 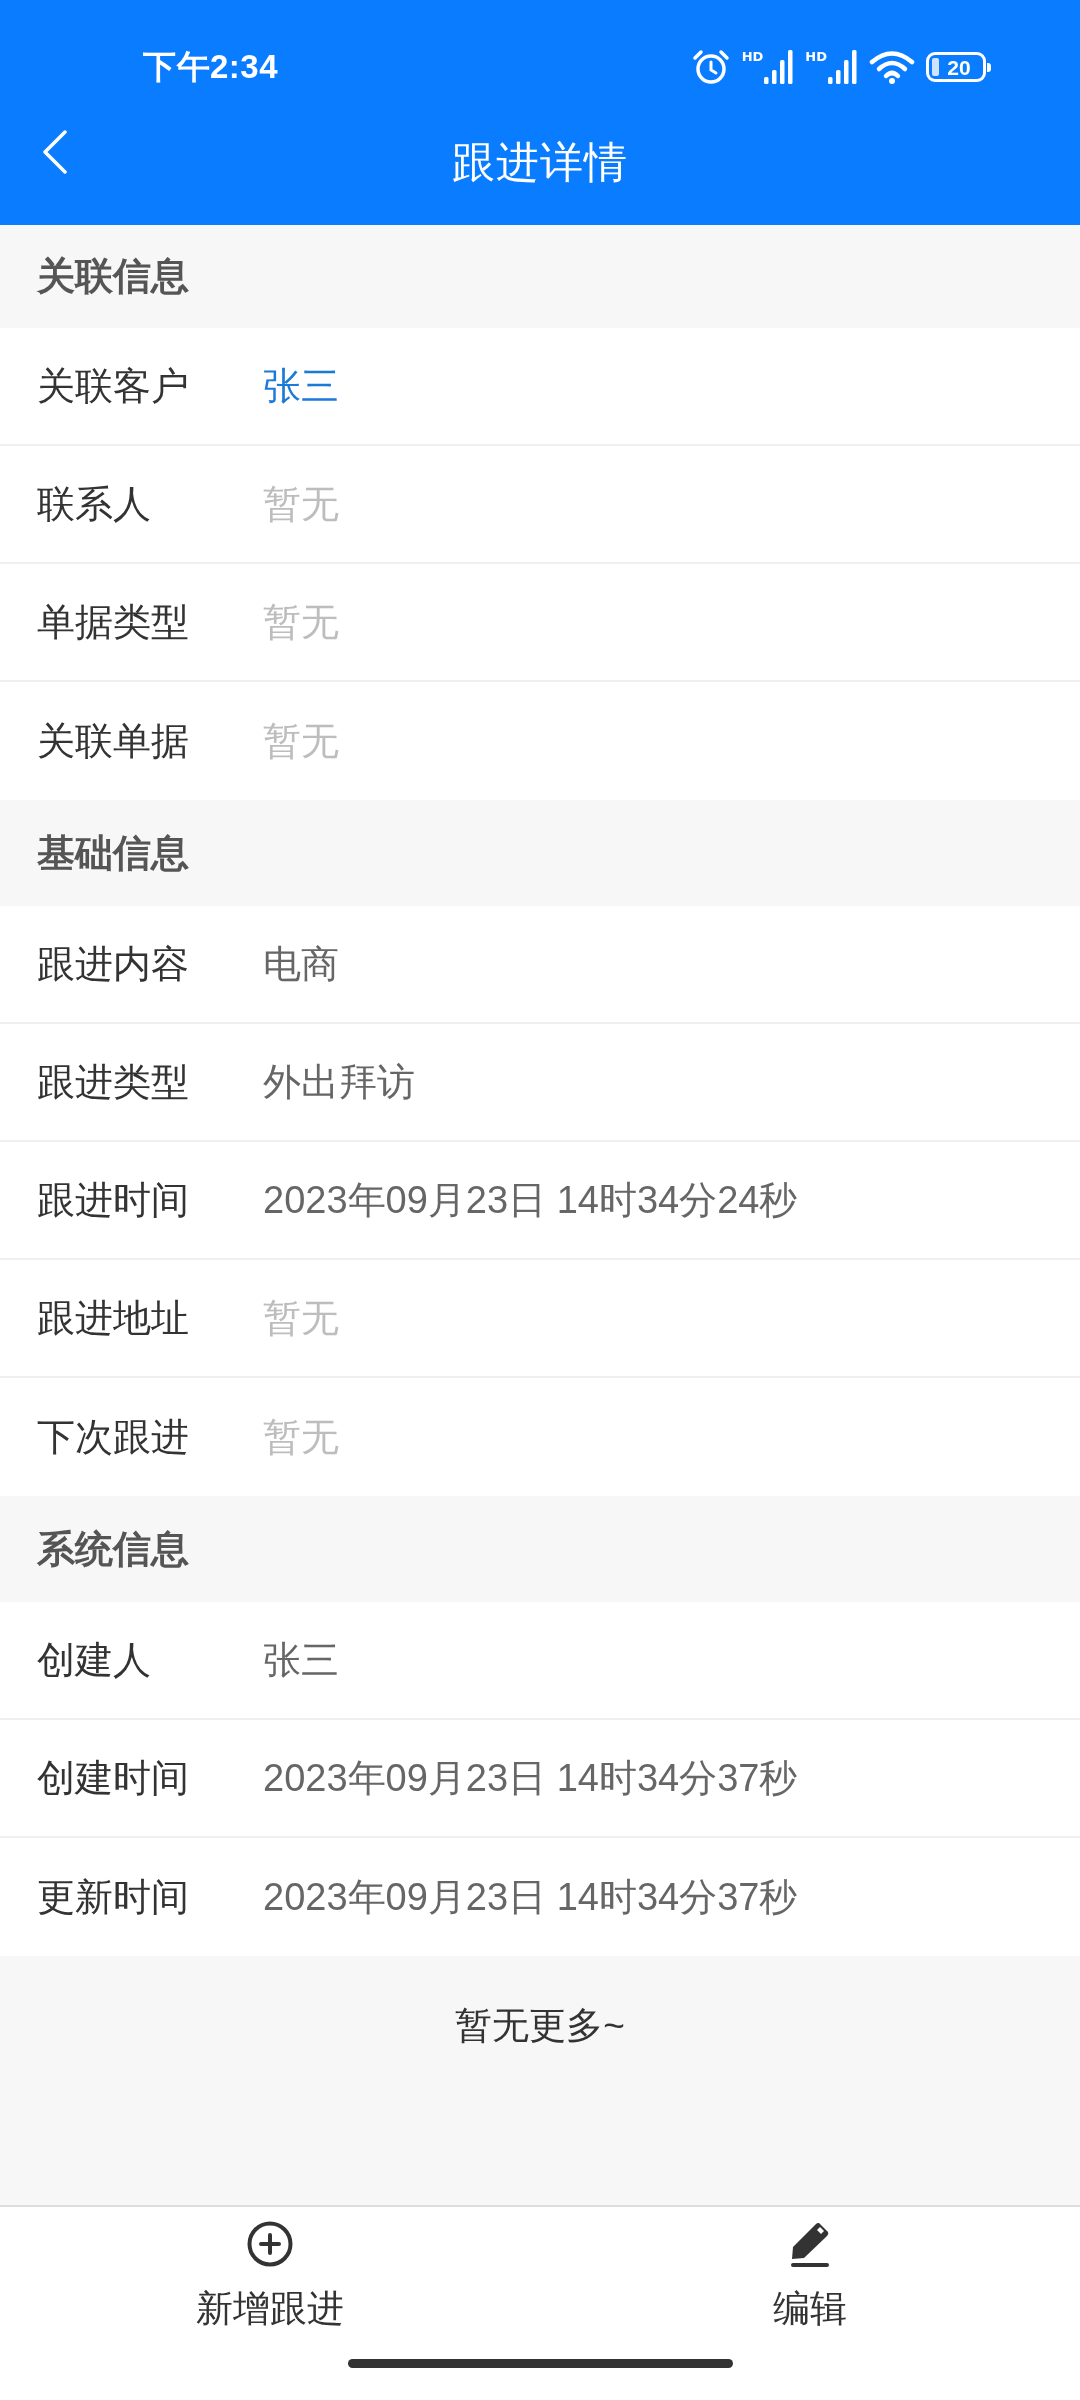 I want to click on field-label: 创建人, so click(x=94, y=1660).